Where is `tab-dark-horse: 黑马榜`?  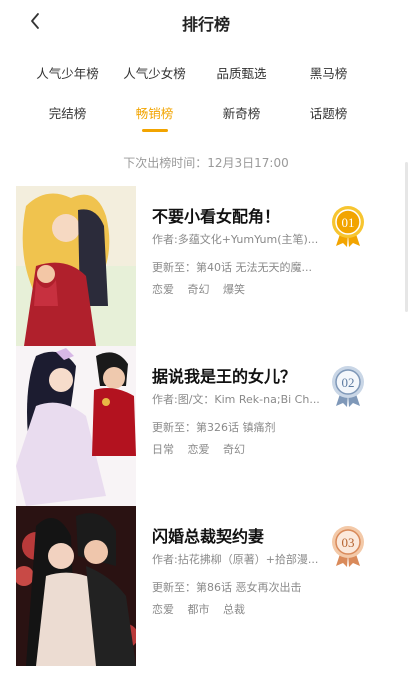
tab-dark-horse: 黑马榜 is located at coordinates (328, 77).